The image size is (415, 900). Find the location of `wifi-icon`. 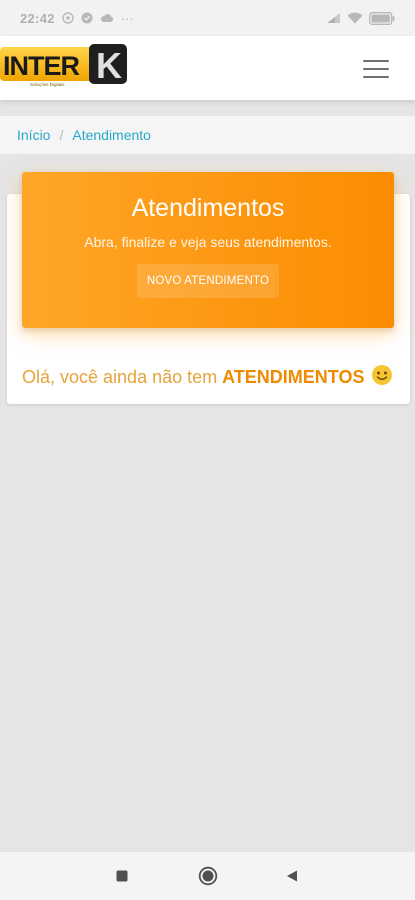

wifi-icon is located at coordinates (355, 18).